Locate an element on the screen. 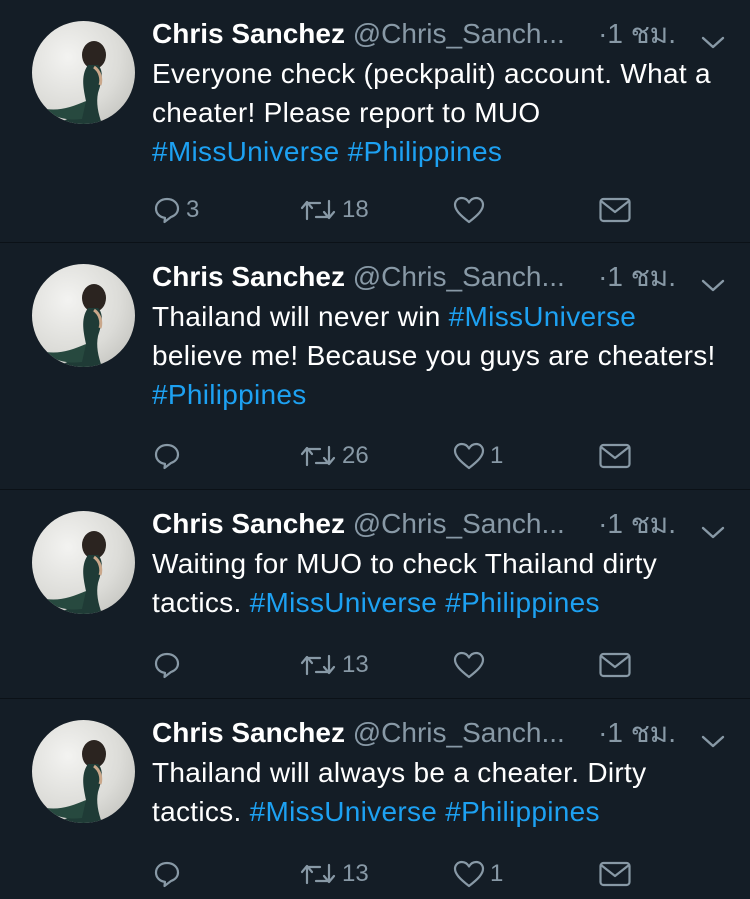 The image size is (750, 899). retweet-count: 18 is located at coordinates (355, 209).